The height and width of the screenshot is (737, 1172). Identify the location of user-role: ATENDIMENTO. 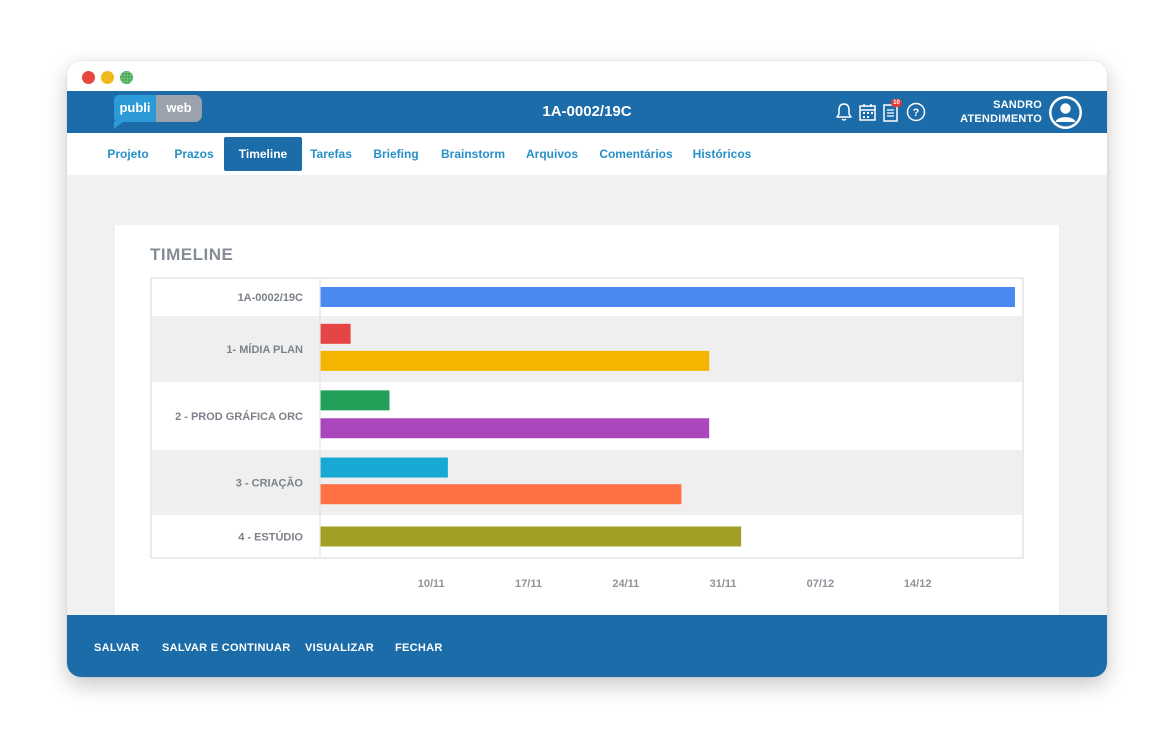
(1001, 119).